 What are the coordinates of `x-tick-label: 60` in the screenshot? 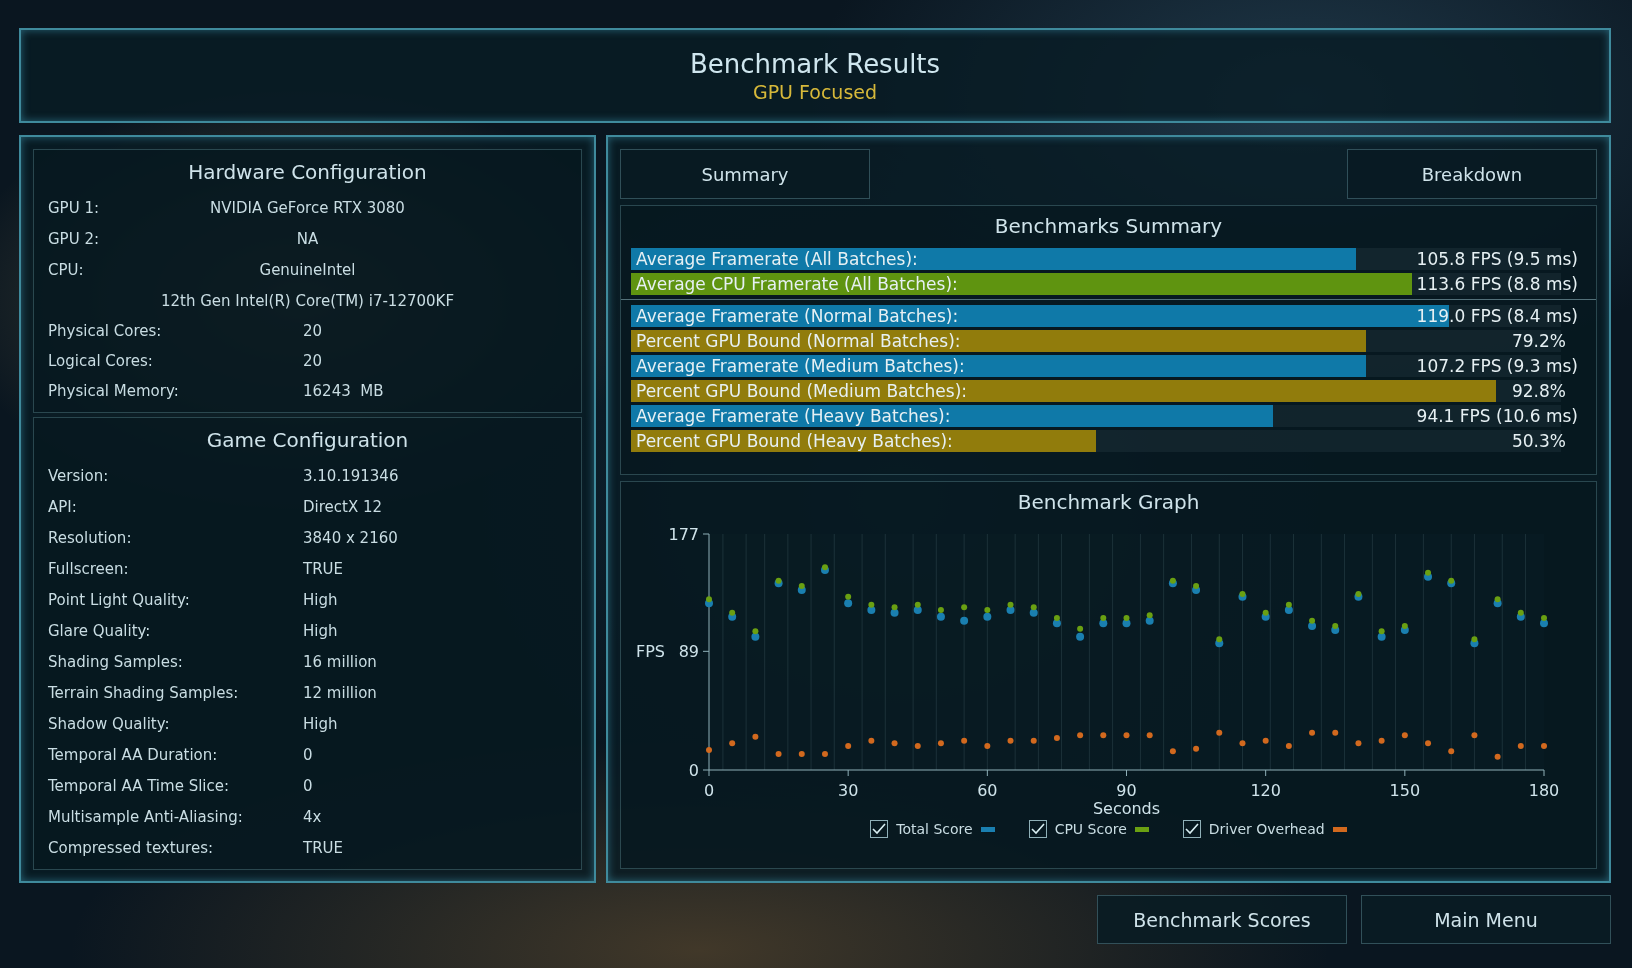 It's located at (986, 790).